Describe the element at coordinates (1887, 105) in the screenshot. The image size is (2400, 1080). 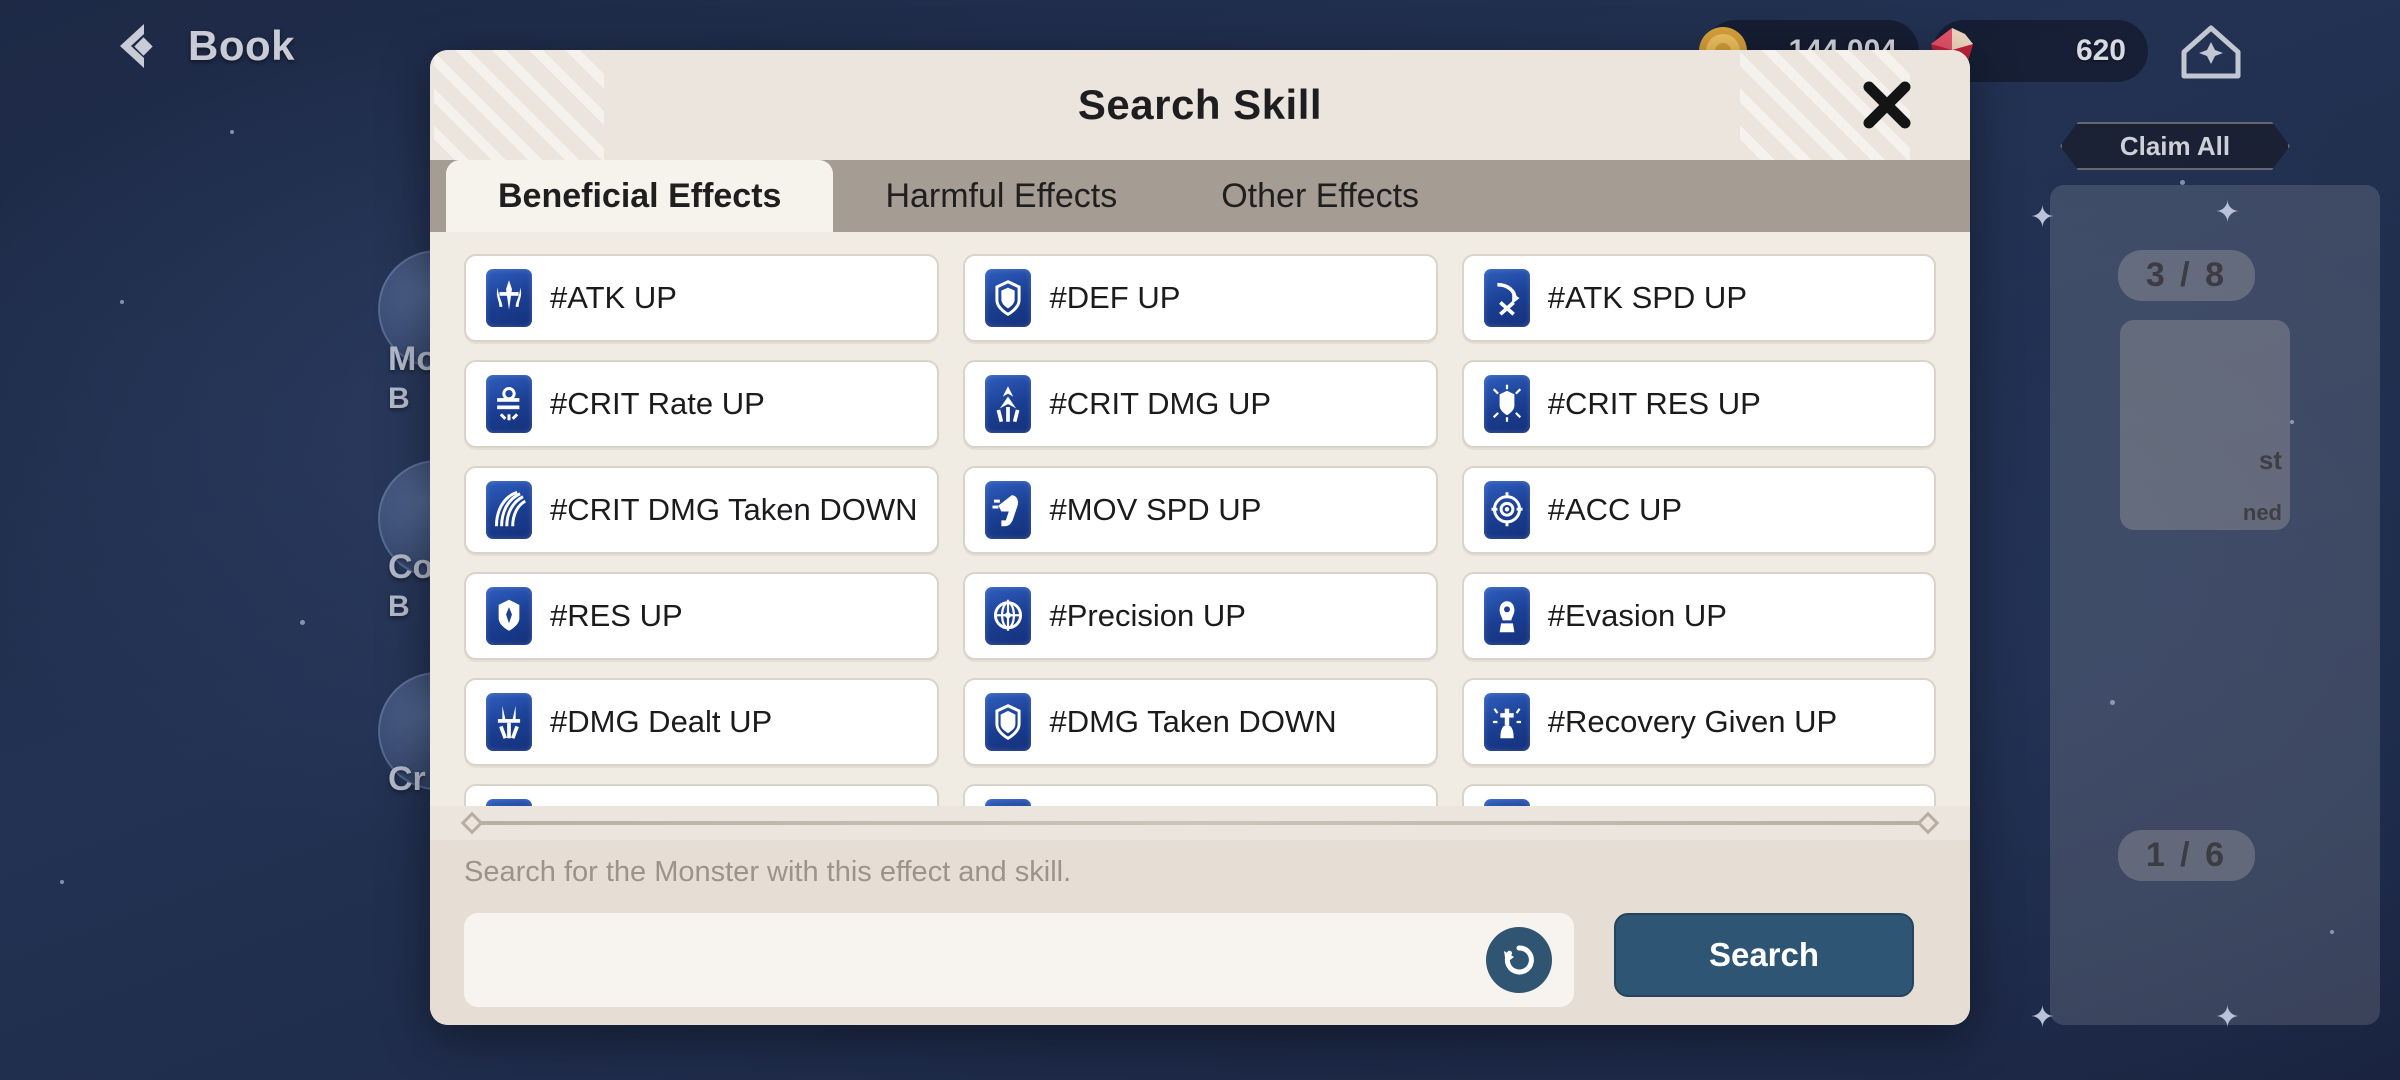
I see `close-icon` at that location.